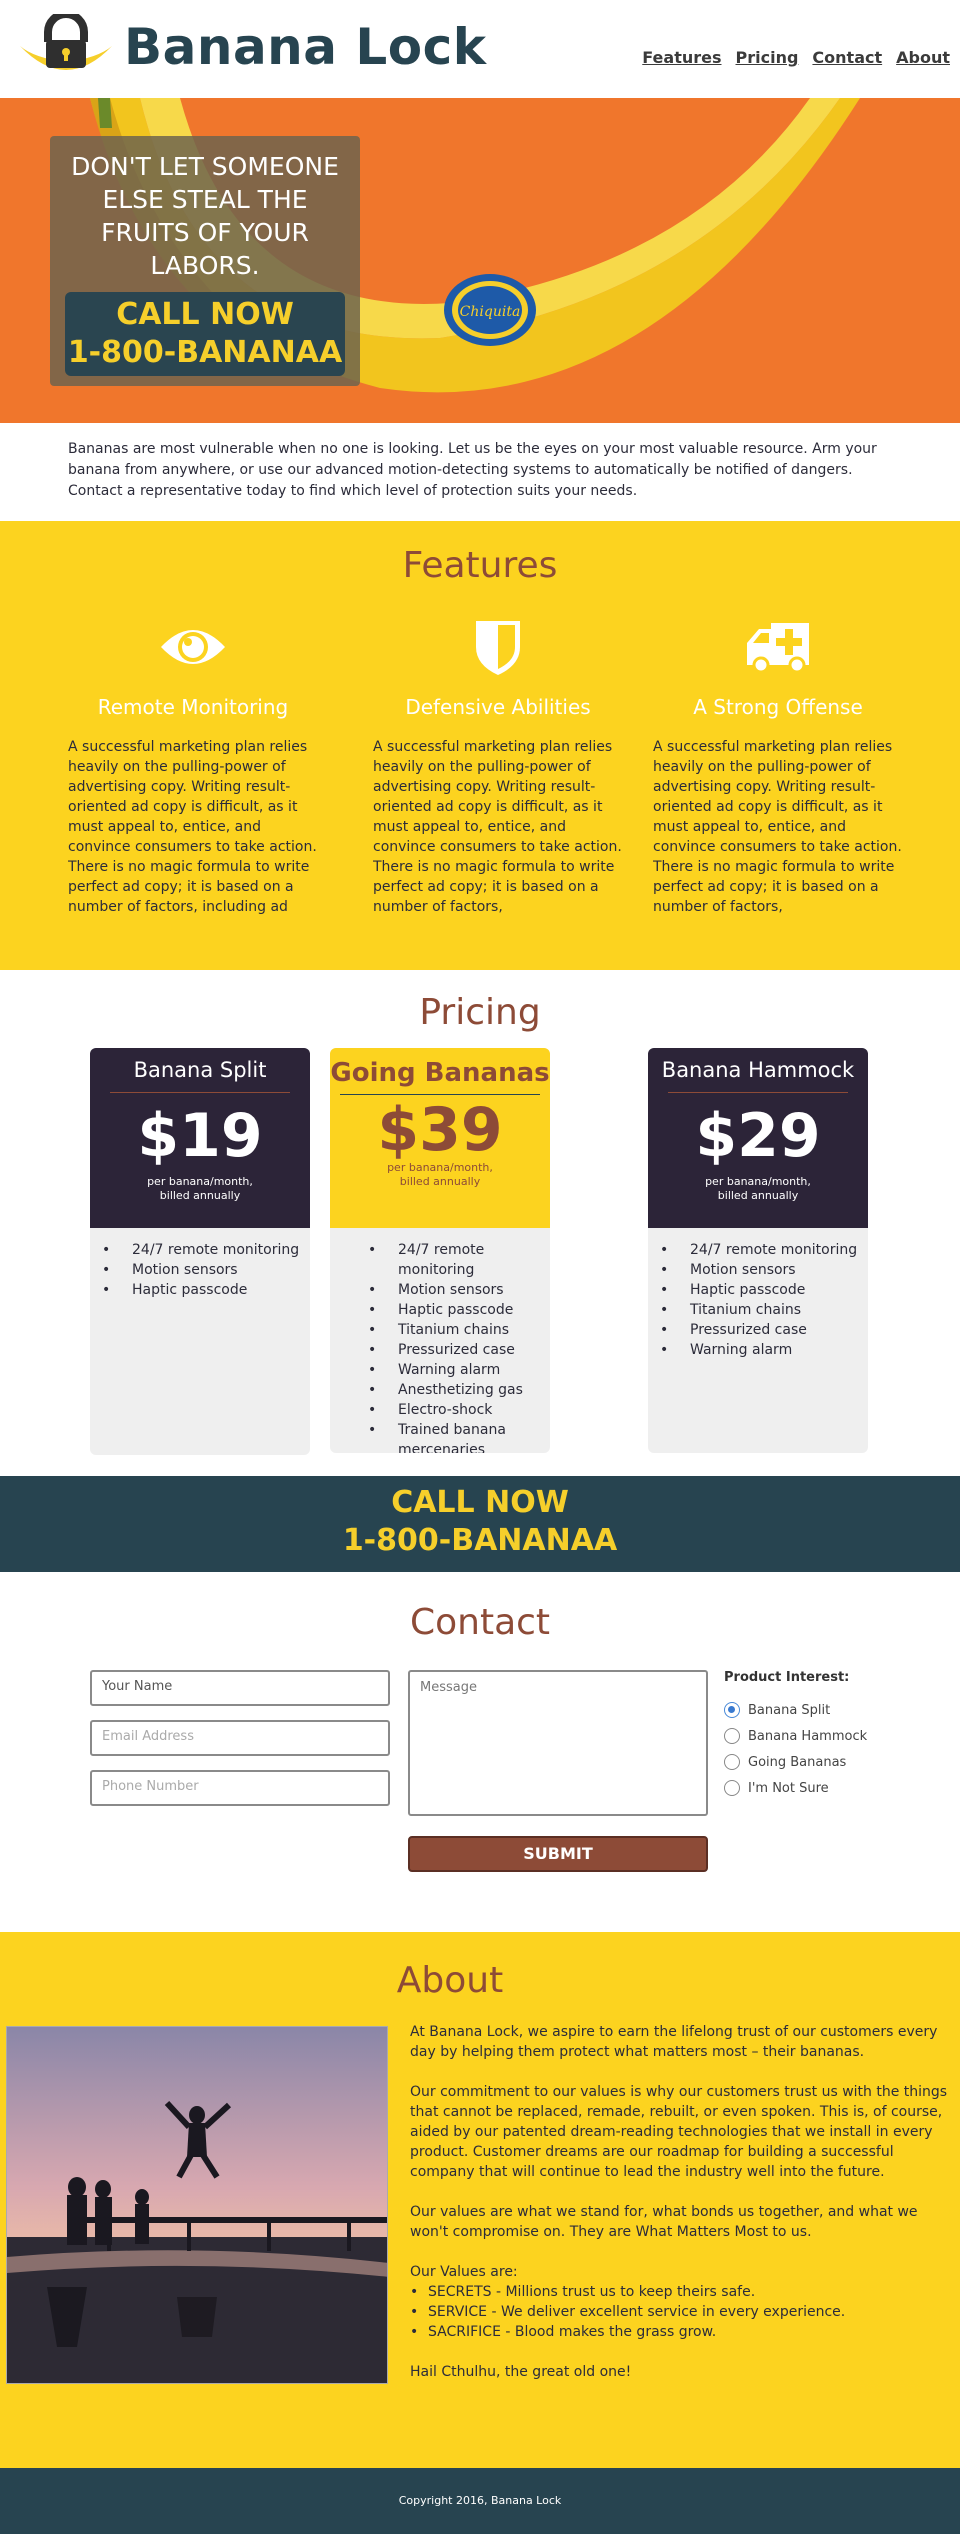 This screenshot has height=2535, width=960. I want to click on main-nav: Features Pricing Contact About, so click(796, 57).